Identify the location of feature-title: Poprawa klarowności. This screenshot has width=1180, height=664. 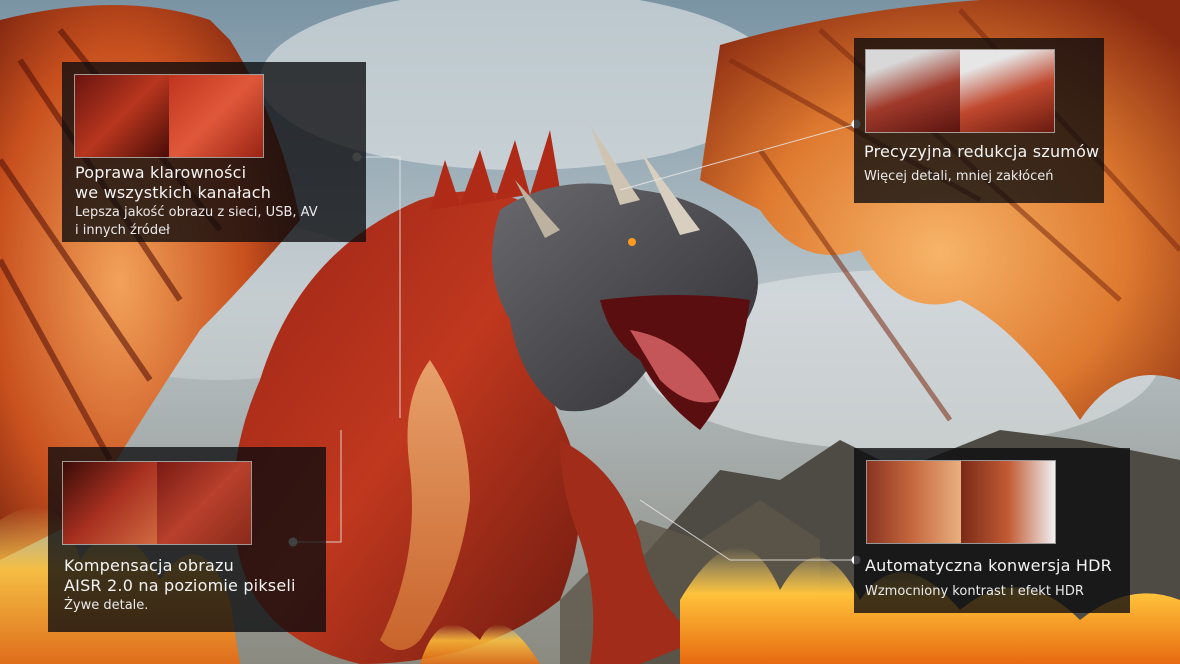
(161, 172).